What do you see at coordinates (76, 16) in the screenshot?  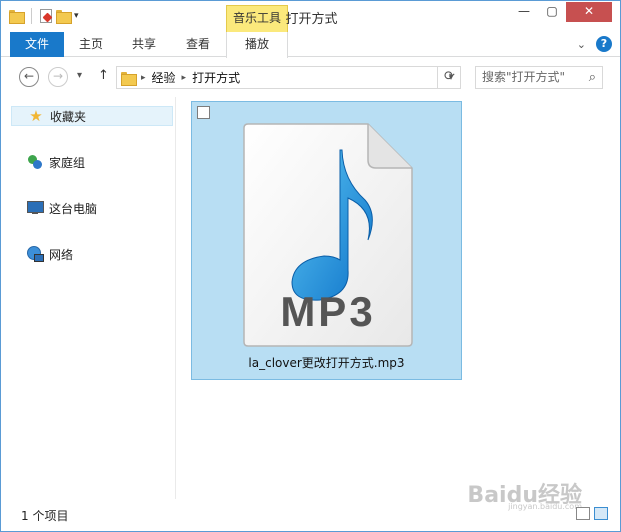 I see `customize-toolbar-dropdown-icon: ▾` at bounding box center [76, 16].